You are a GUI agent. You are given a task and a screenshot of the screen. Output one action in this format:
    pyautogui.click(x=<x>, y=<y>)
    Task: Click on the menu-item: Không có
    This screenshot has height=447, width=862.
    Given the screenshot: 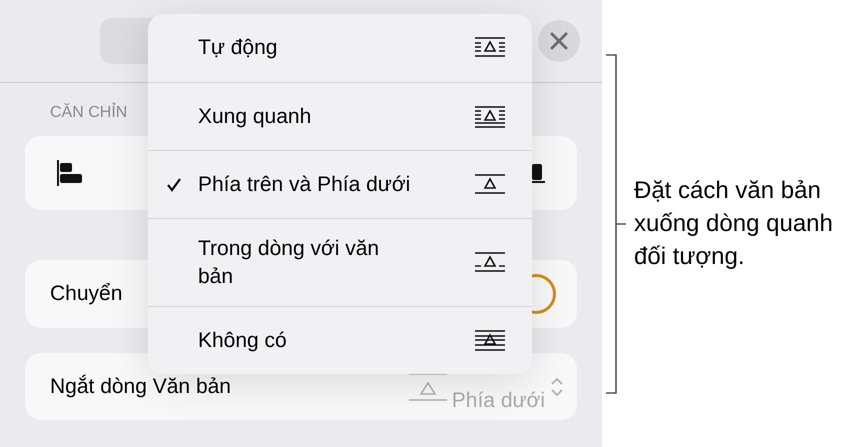 What is the action you would take?
    pyautogui.click(x=340, y=340)
    